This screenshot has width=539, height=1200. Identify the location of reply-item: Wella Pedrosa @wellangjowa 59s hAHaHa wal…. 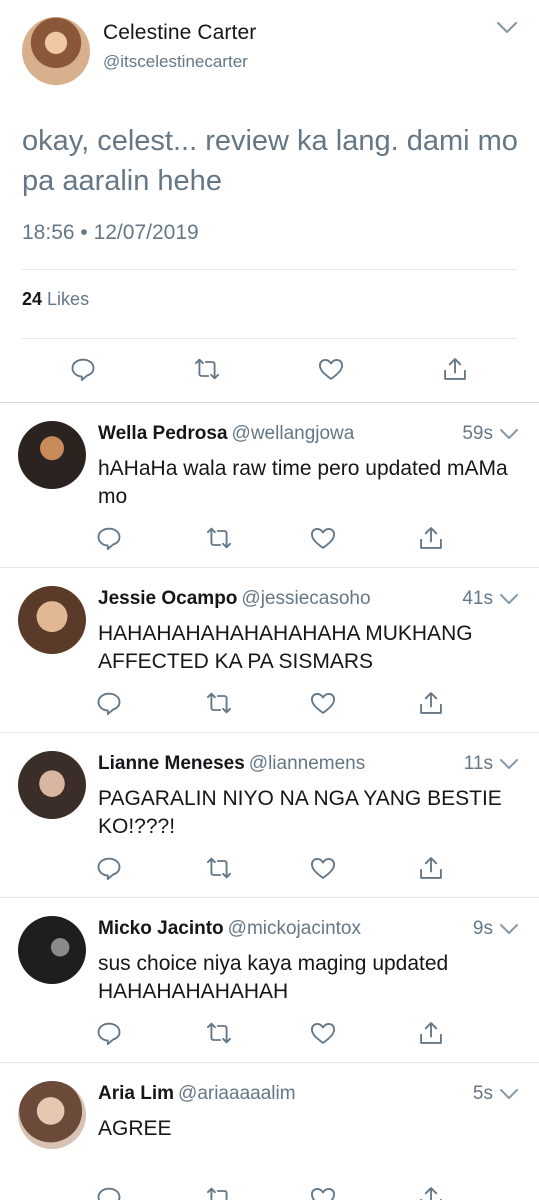
(269, 485).